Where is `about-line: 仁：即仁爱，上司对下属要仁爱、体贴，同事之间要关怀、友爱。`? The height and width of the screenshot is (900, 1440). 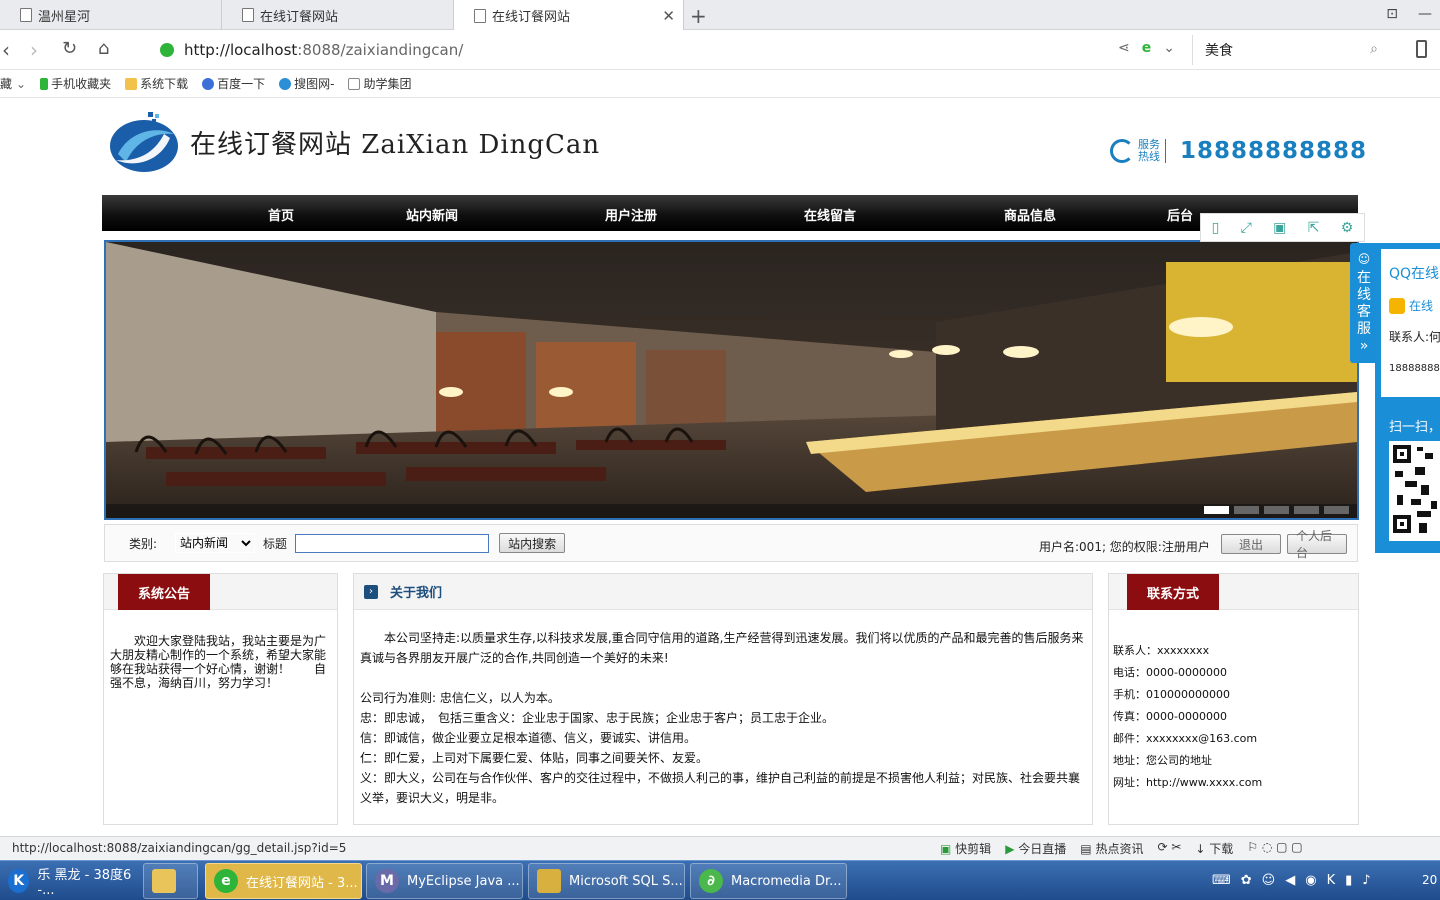 about-line: 仁：即仁爱，上司对下属要仁爱、体贴，同事之间要关怀、友爱。 is located at coordinates (534, 758).